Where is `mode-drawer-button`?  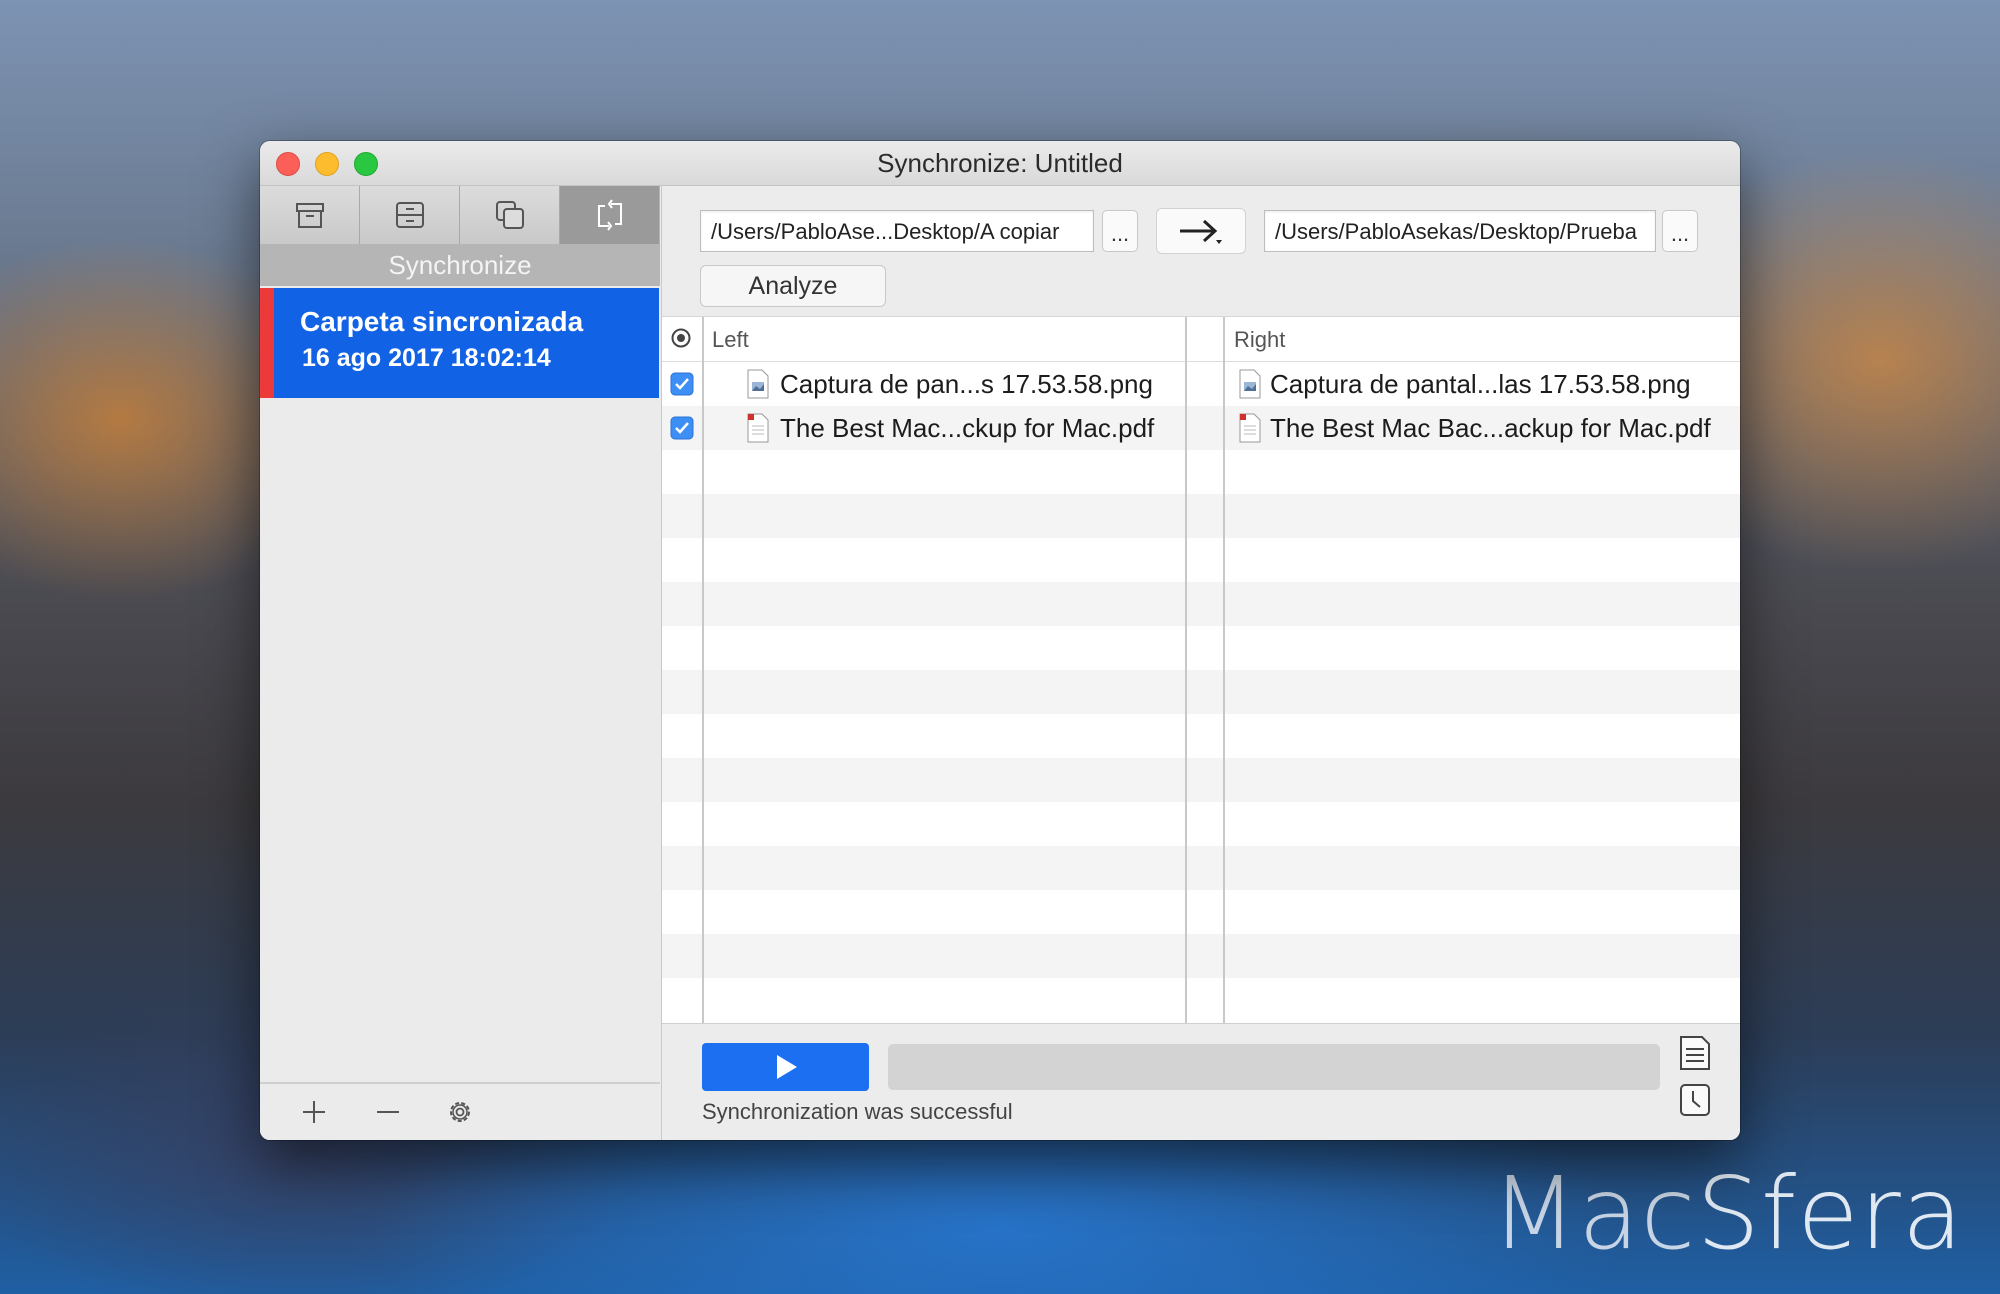
mode-drawer-button is located at coordinates (410, 215).